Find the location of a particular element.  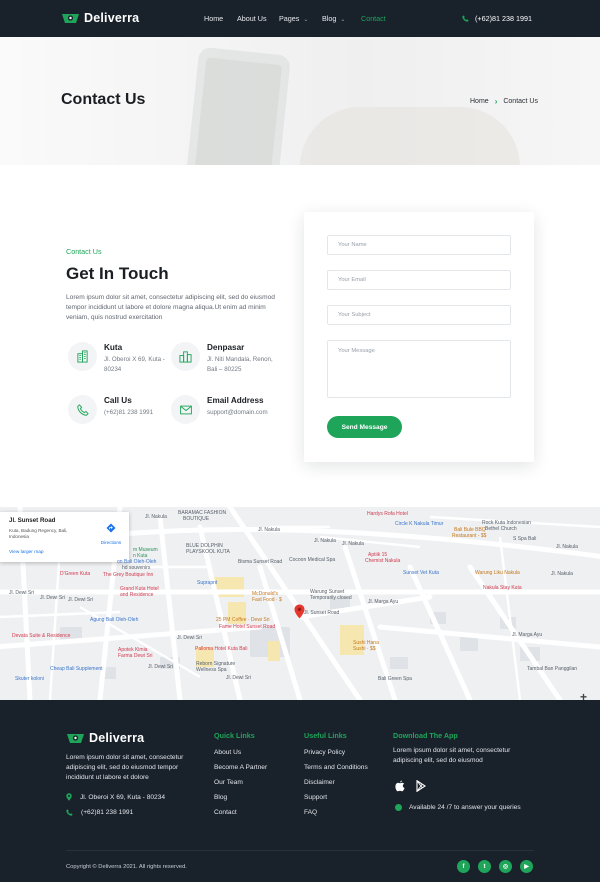

nav-blog-label: Blog is located at coordinates (329, 18).